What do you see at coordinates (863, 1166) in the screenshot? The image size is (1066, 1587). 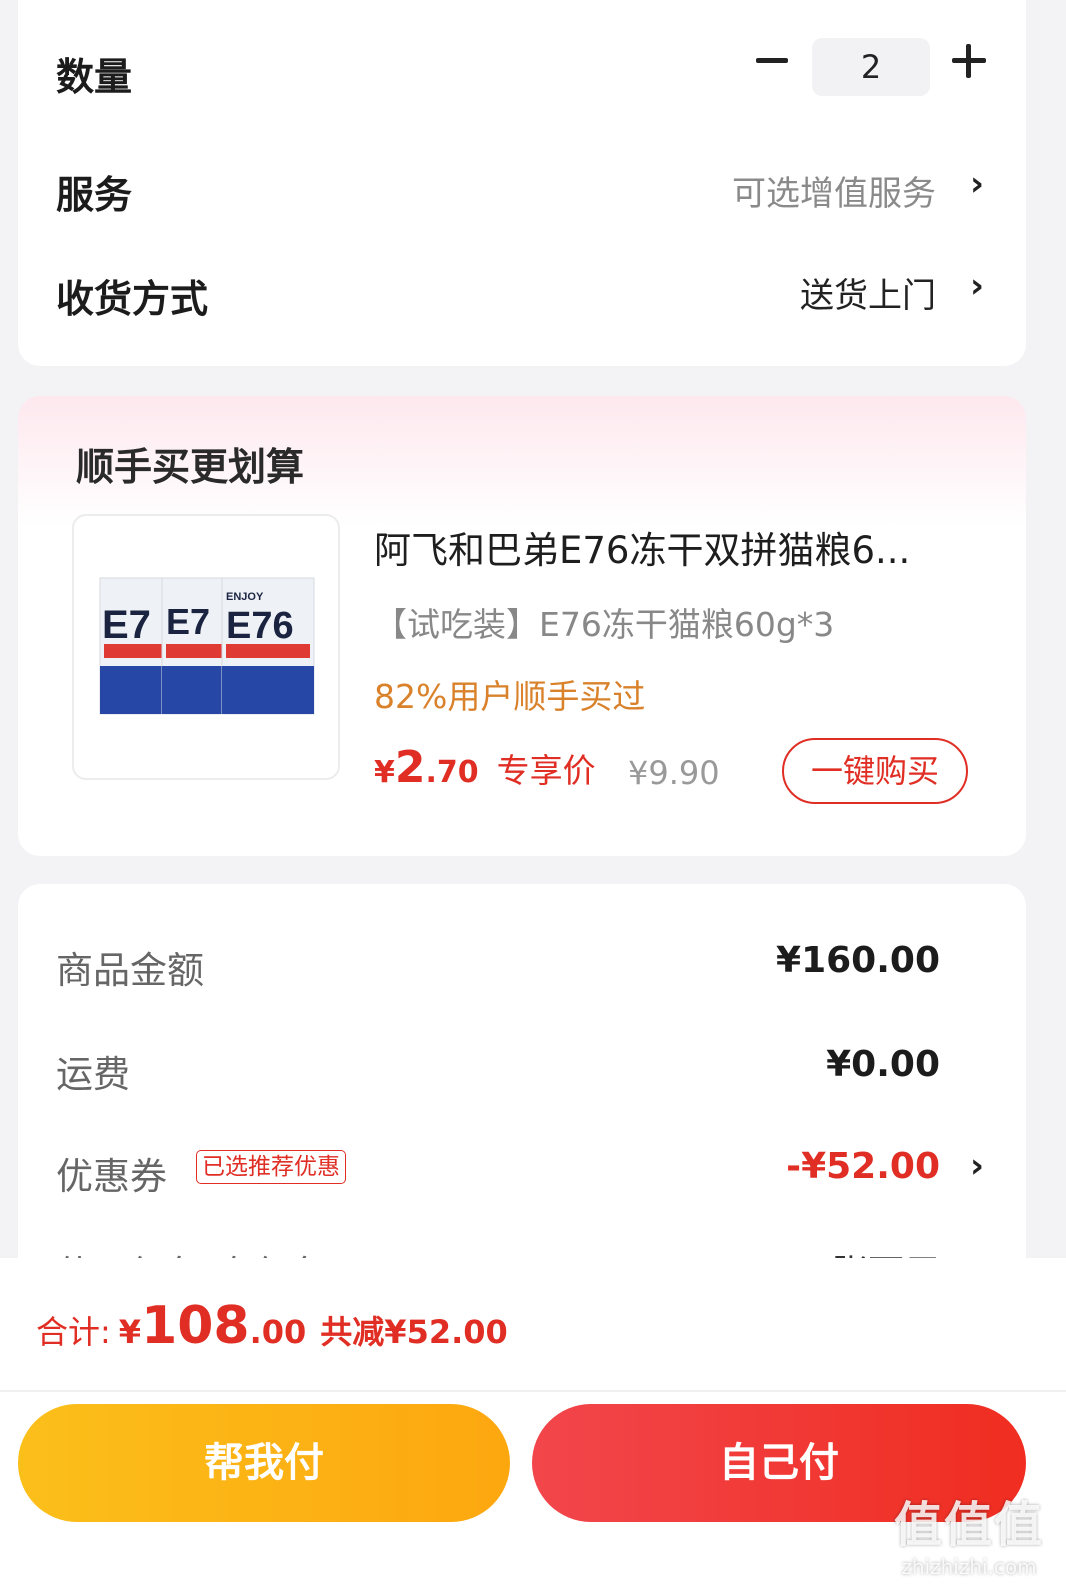 I see `coupon-value: -¥52.00` at bounding box center [863, 1166].